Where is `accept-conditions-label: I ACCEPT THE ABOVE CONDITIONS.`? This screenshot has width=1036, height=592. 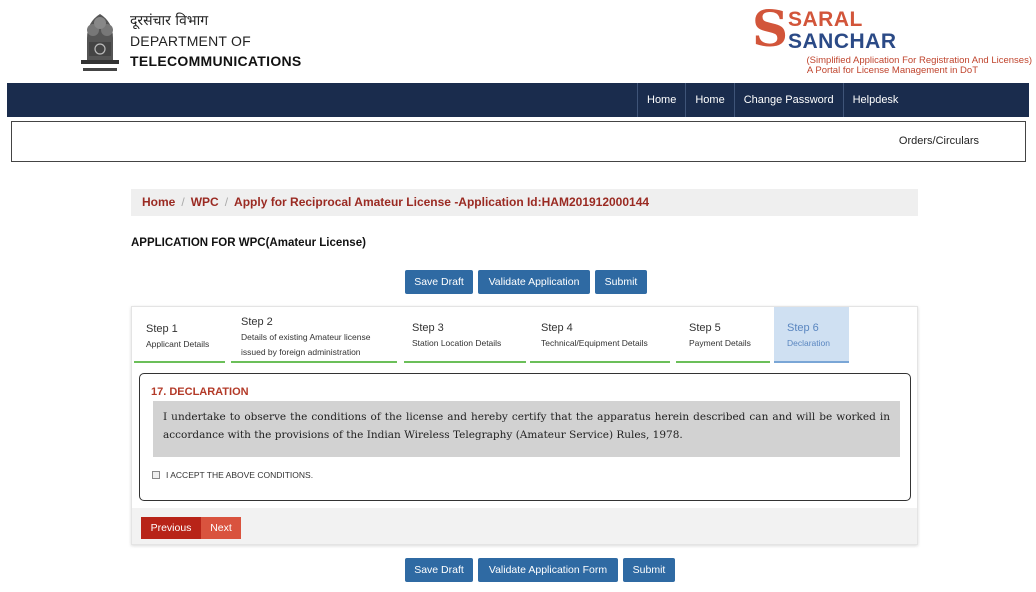 accept-conditions-label: I ACCEPT THE ABOVE CONDITIONS. is located at coordinates (239, 475).